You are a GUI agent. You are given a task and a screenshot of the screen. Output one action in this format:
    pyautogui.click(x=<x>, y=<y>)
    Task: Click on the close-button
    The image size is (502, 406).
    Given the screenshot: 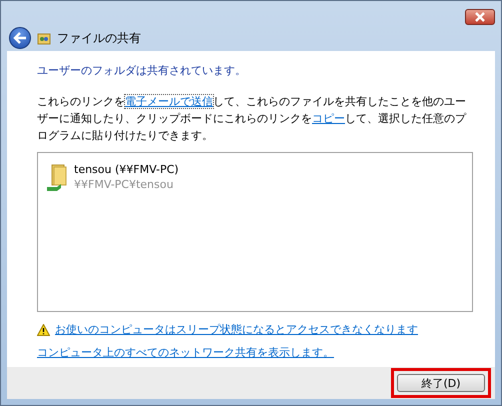 What is the action you would take?
    pyautogui.click(x=480, y=17)
    